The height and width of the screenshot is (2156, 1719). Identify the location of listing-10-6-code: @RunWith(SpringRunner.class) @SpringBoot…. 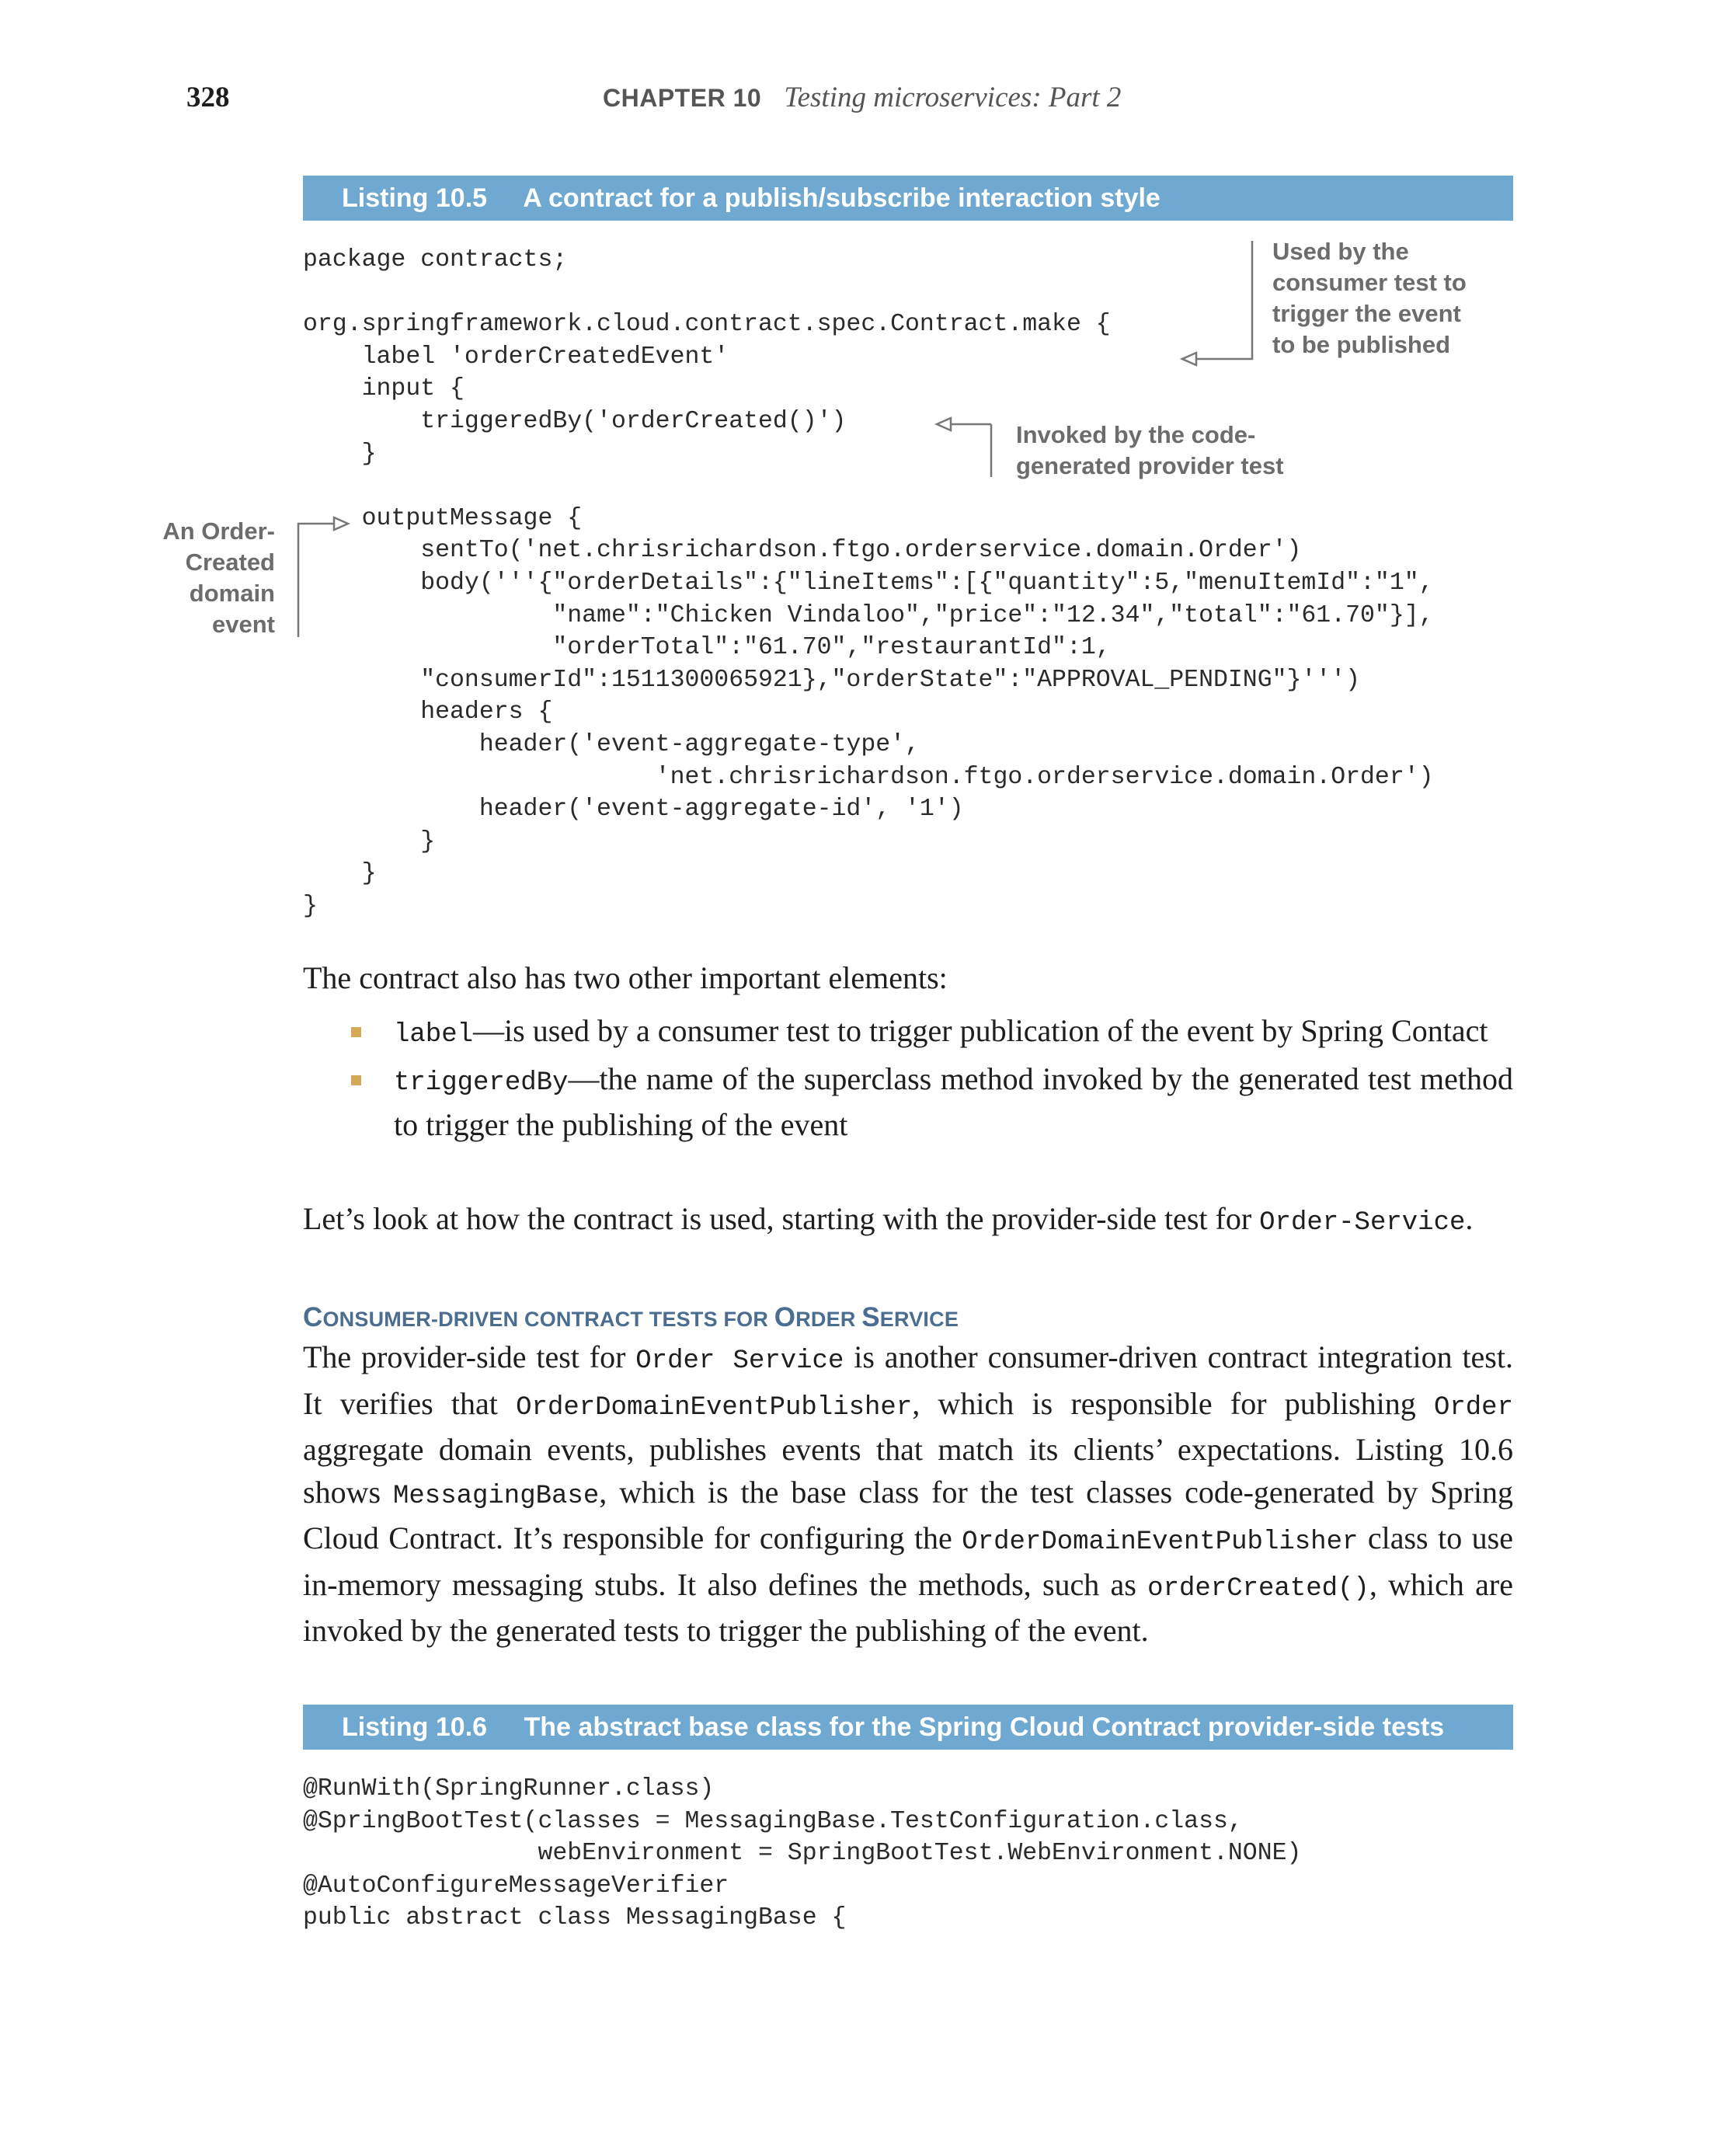
(802, 1853).